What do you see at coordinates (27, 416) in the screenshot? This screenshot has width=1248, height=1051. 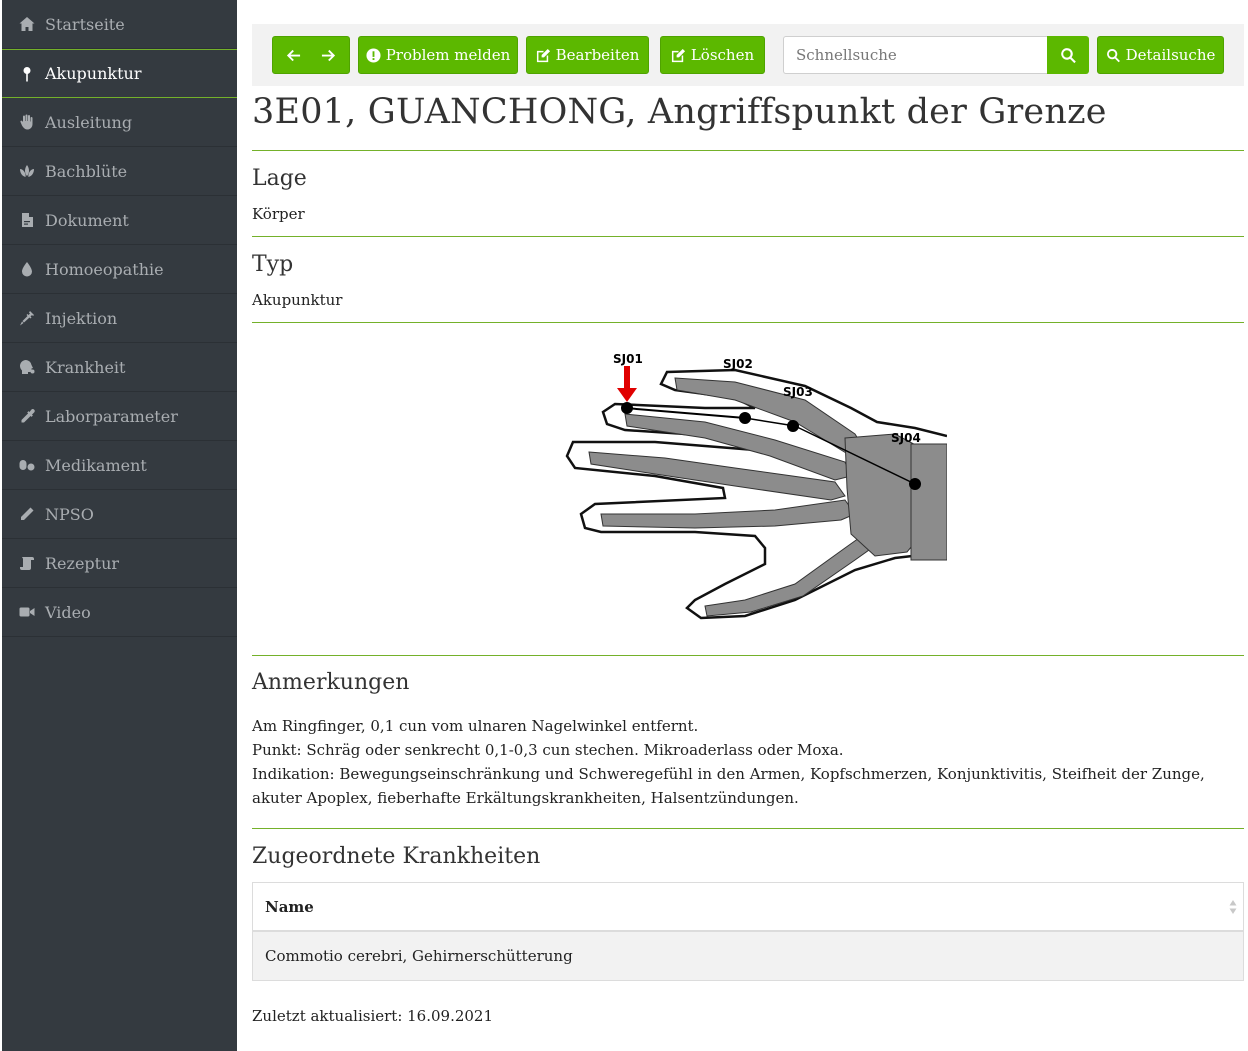 I see `eyedropper-icon` at bounding box center [27, 416].